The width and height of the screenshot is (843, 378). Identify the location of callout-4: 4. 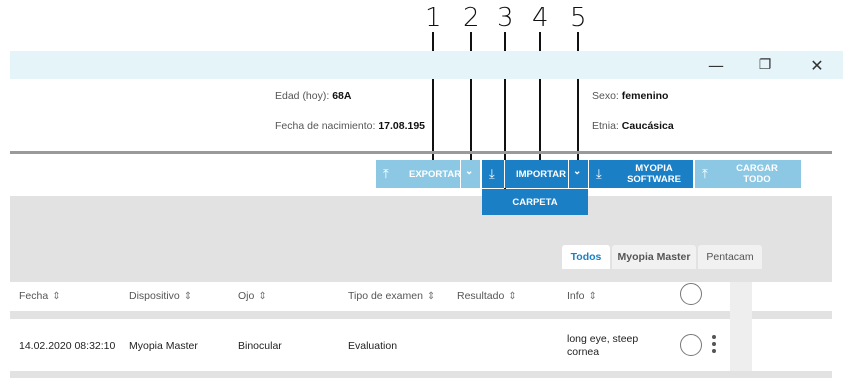
(540, 18).